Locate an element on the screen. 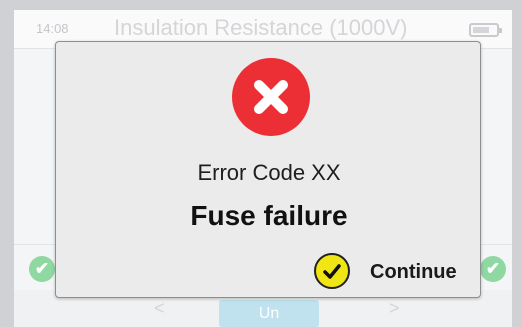  continue-label: Continue is located at coordinates (413, 272).